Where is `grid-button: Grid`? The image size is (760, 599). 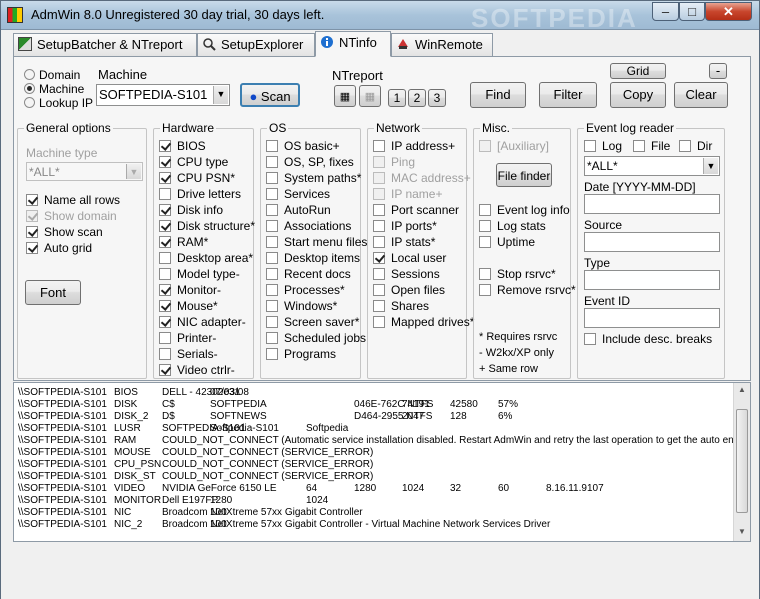
grid-button: Grid is located at coordinates (638, 71).